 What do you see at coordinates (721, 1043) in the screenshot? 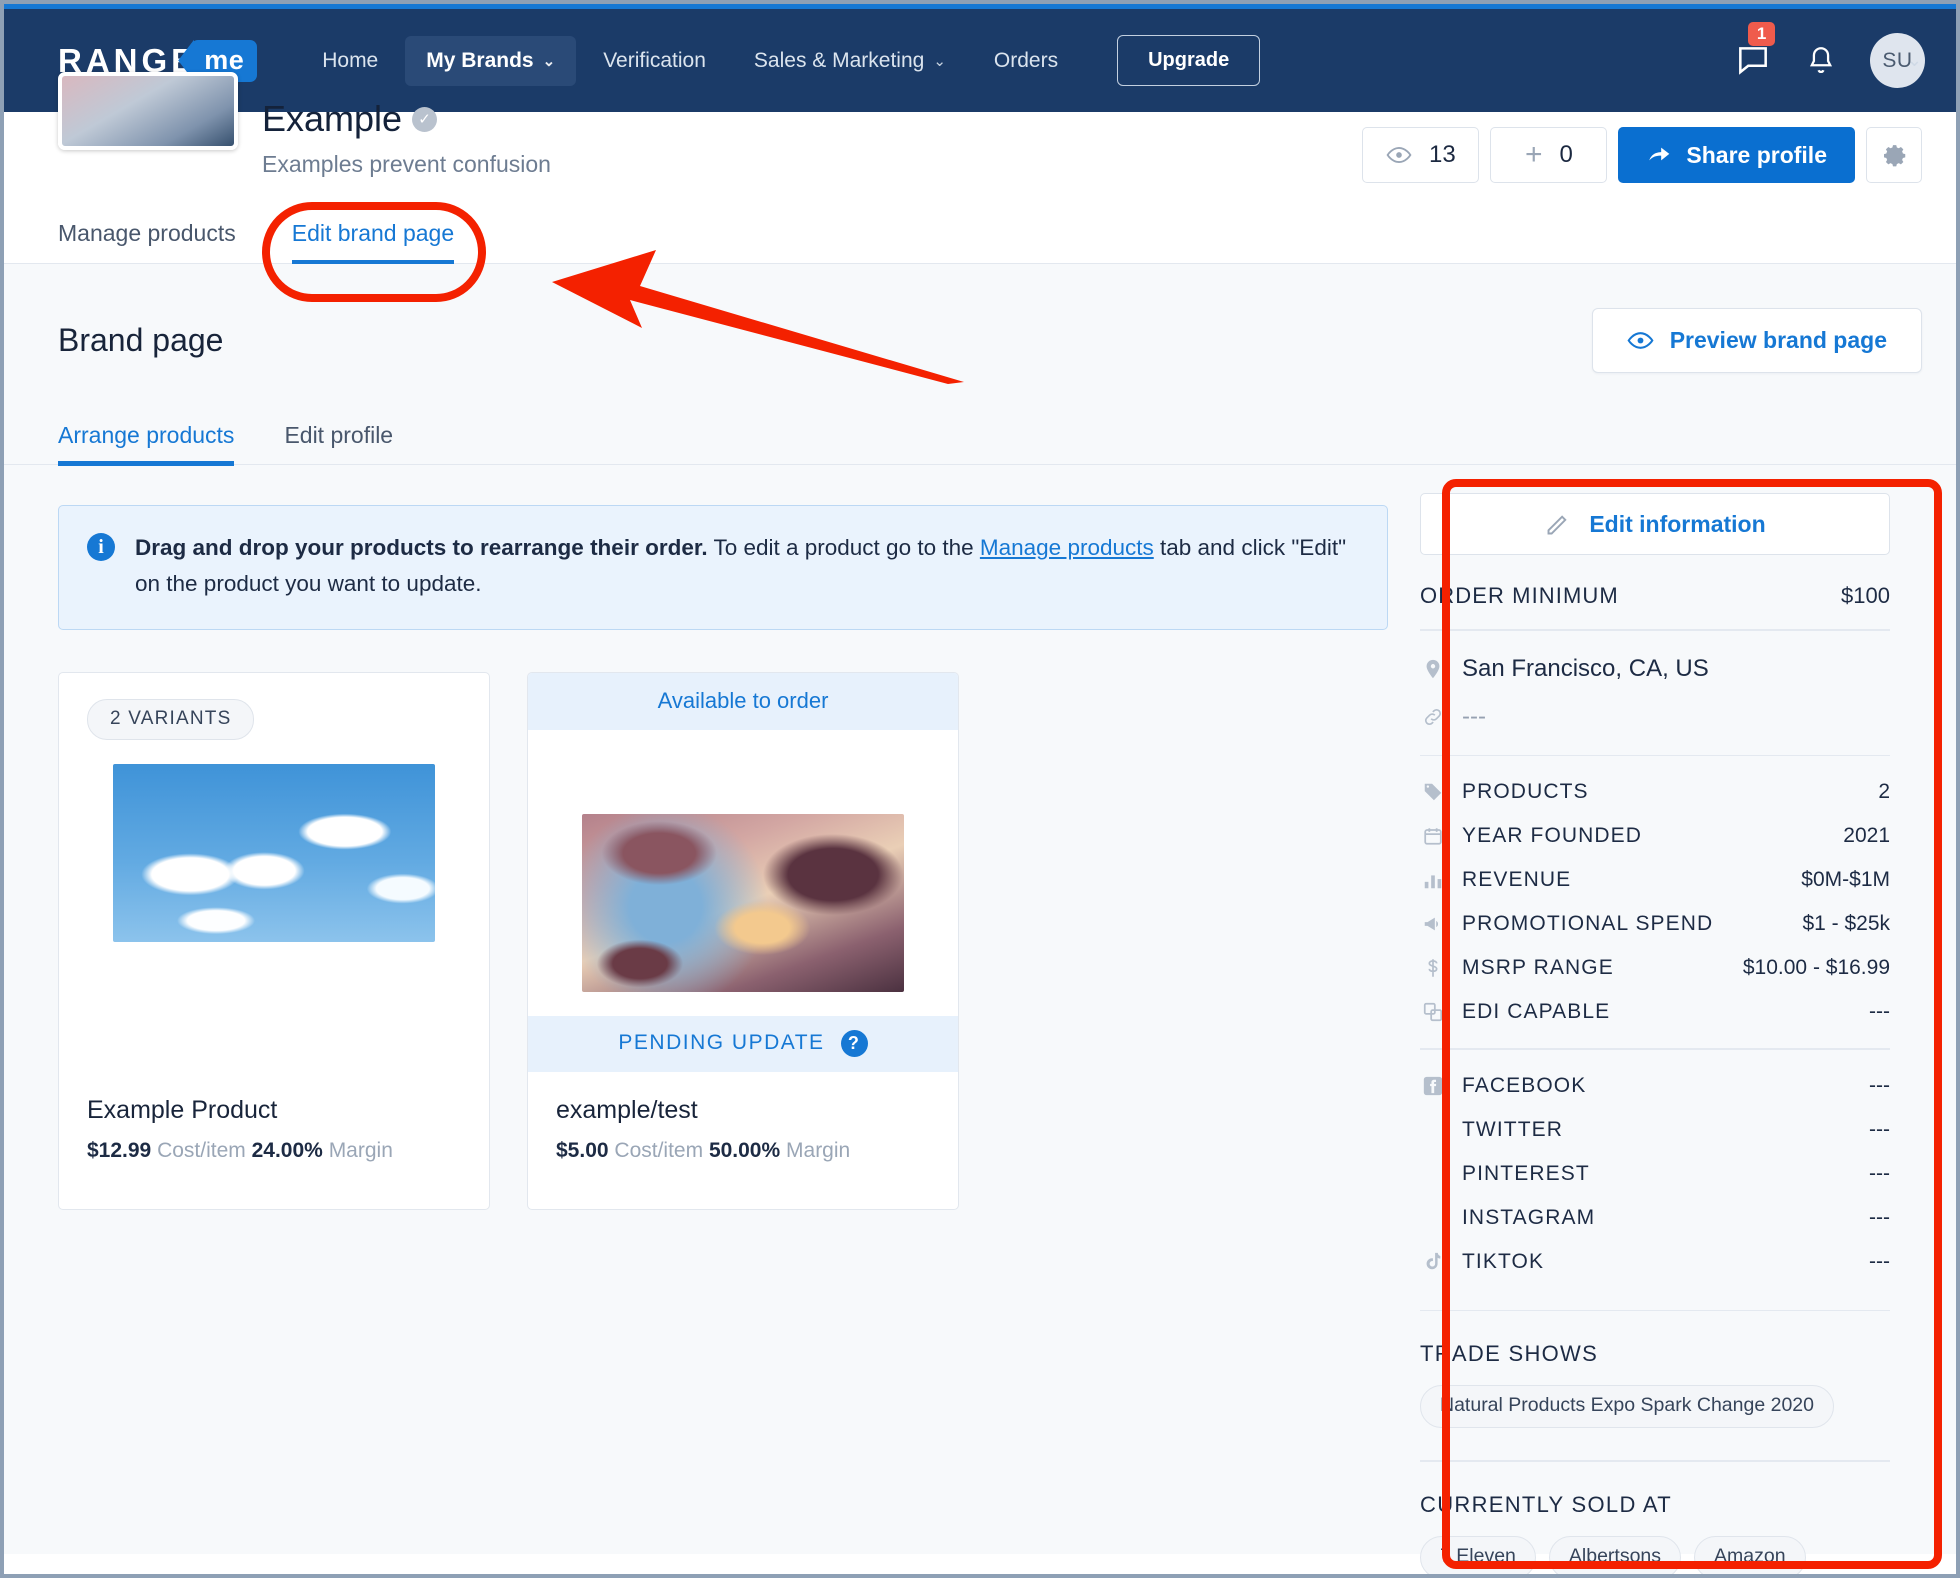
I see `product-status-label: PENDING UPDATE` at bounding box center [721, 1043].